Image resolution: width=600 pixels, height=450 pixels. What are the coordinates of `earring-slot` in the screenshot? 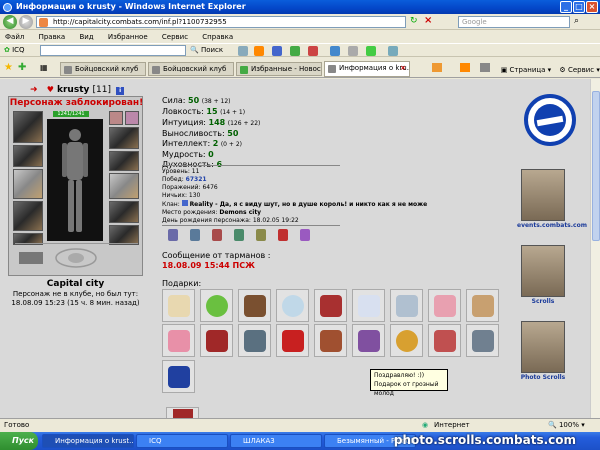 It's located at (116, 118).